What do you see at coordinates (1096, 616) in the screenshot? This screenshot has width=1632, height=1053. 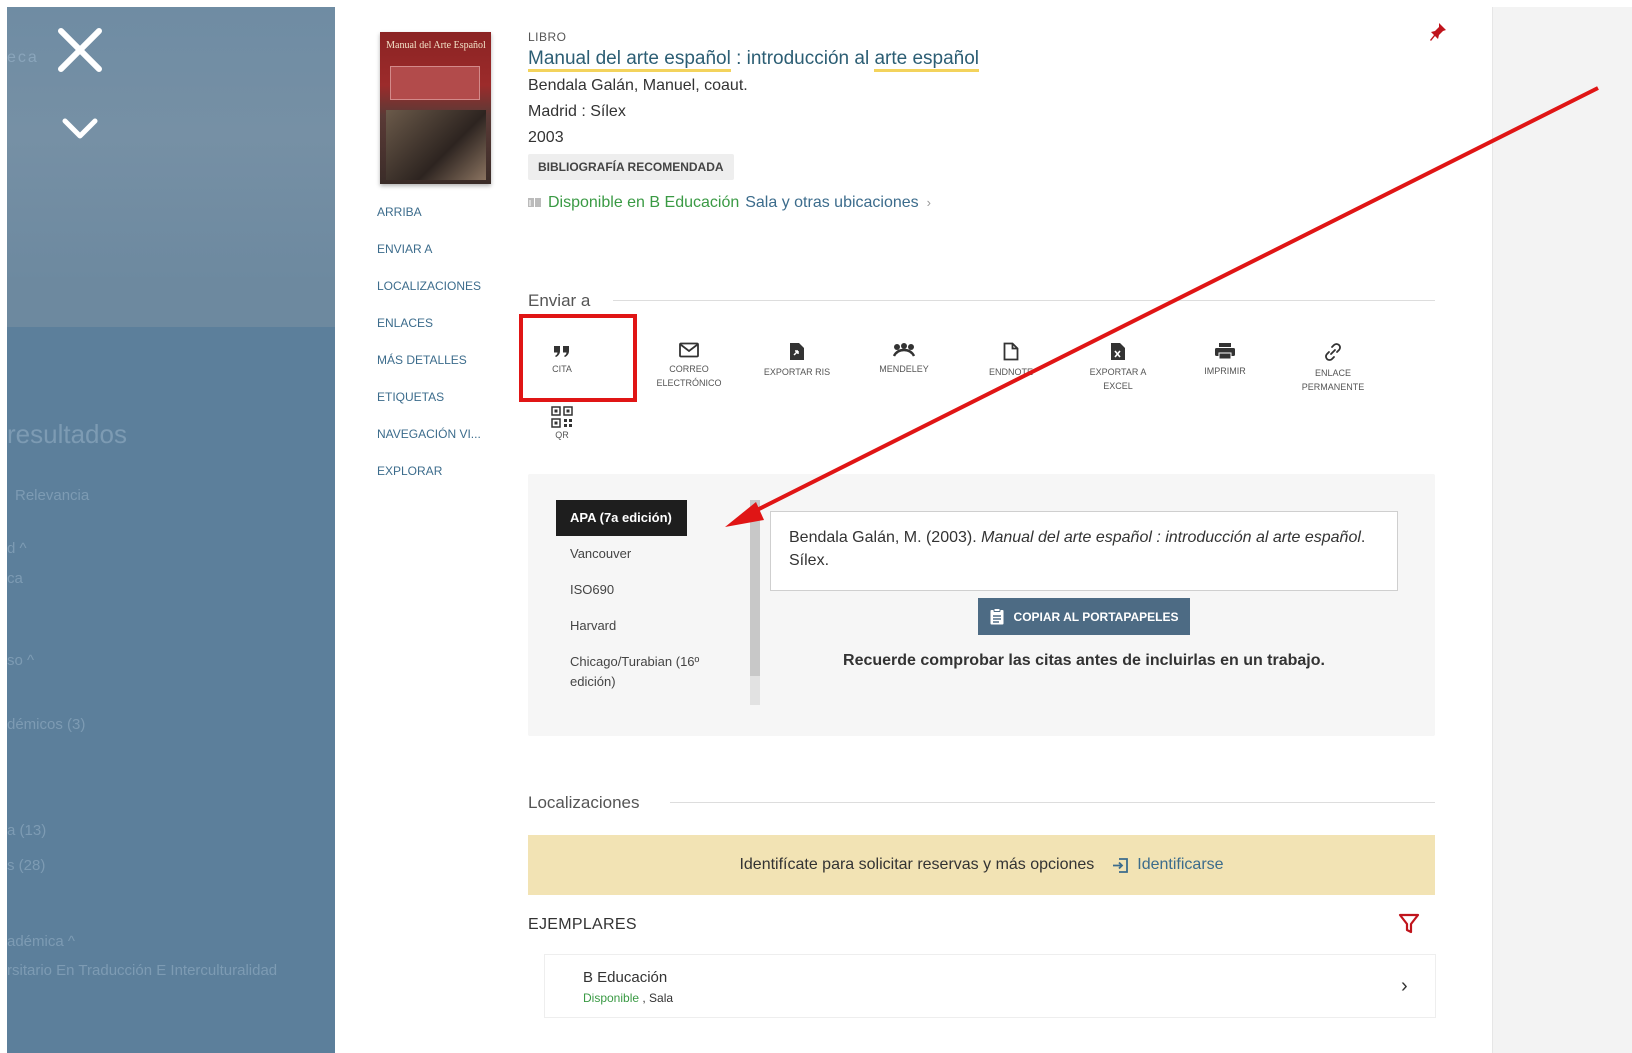 I see `copy-button-label: COPIAR AL PORTAPAPELES` at bounding box center [1096, 616].